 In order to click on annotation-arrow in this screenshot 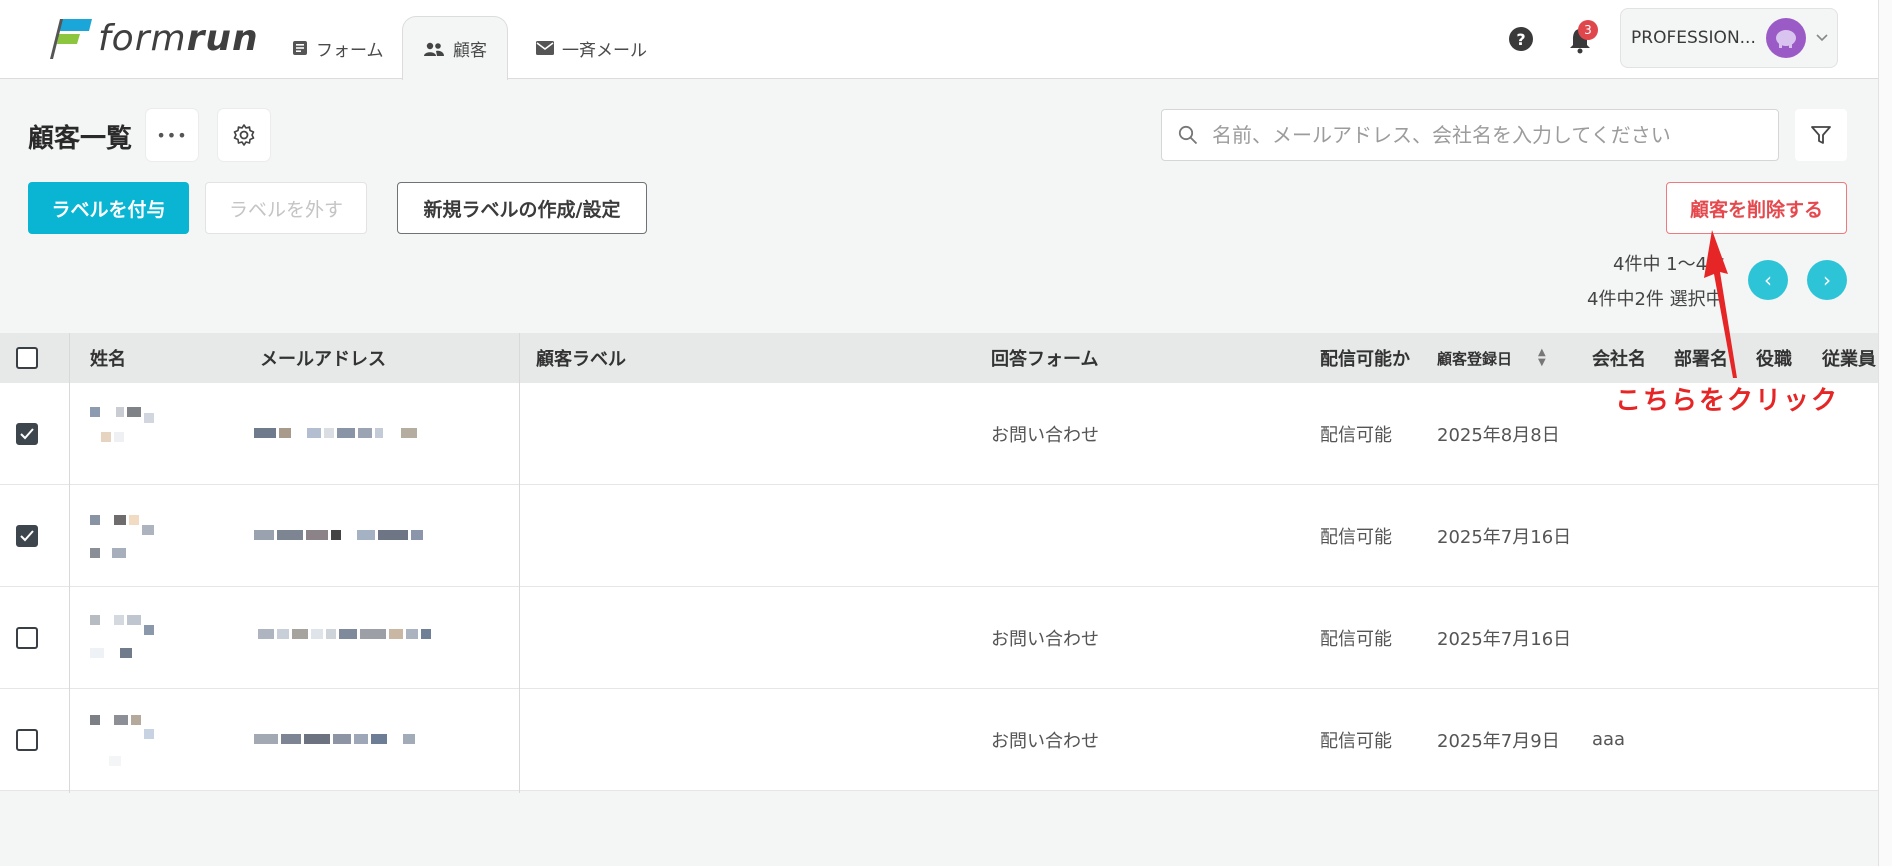, I will do `click(1720, 304)`.